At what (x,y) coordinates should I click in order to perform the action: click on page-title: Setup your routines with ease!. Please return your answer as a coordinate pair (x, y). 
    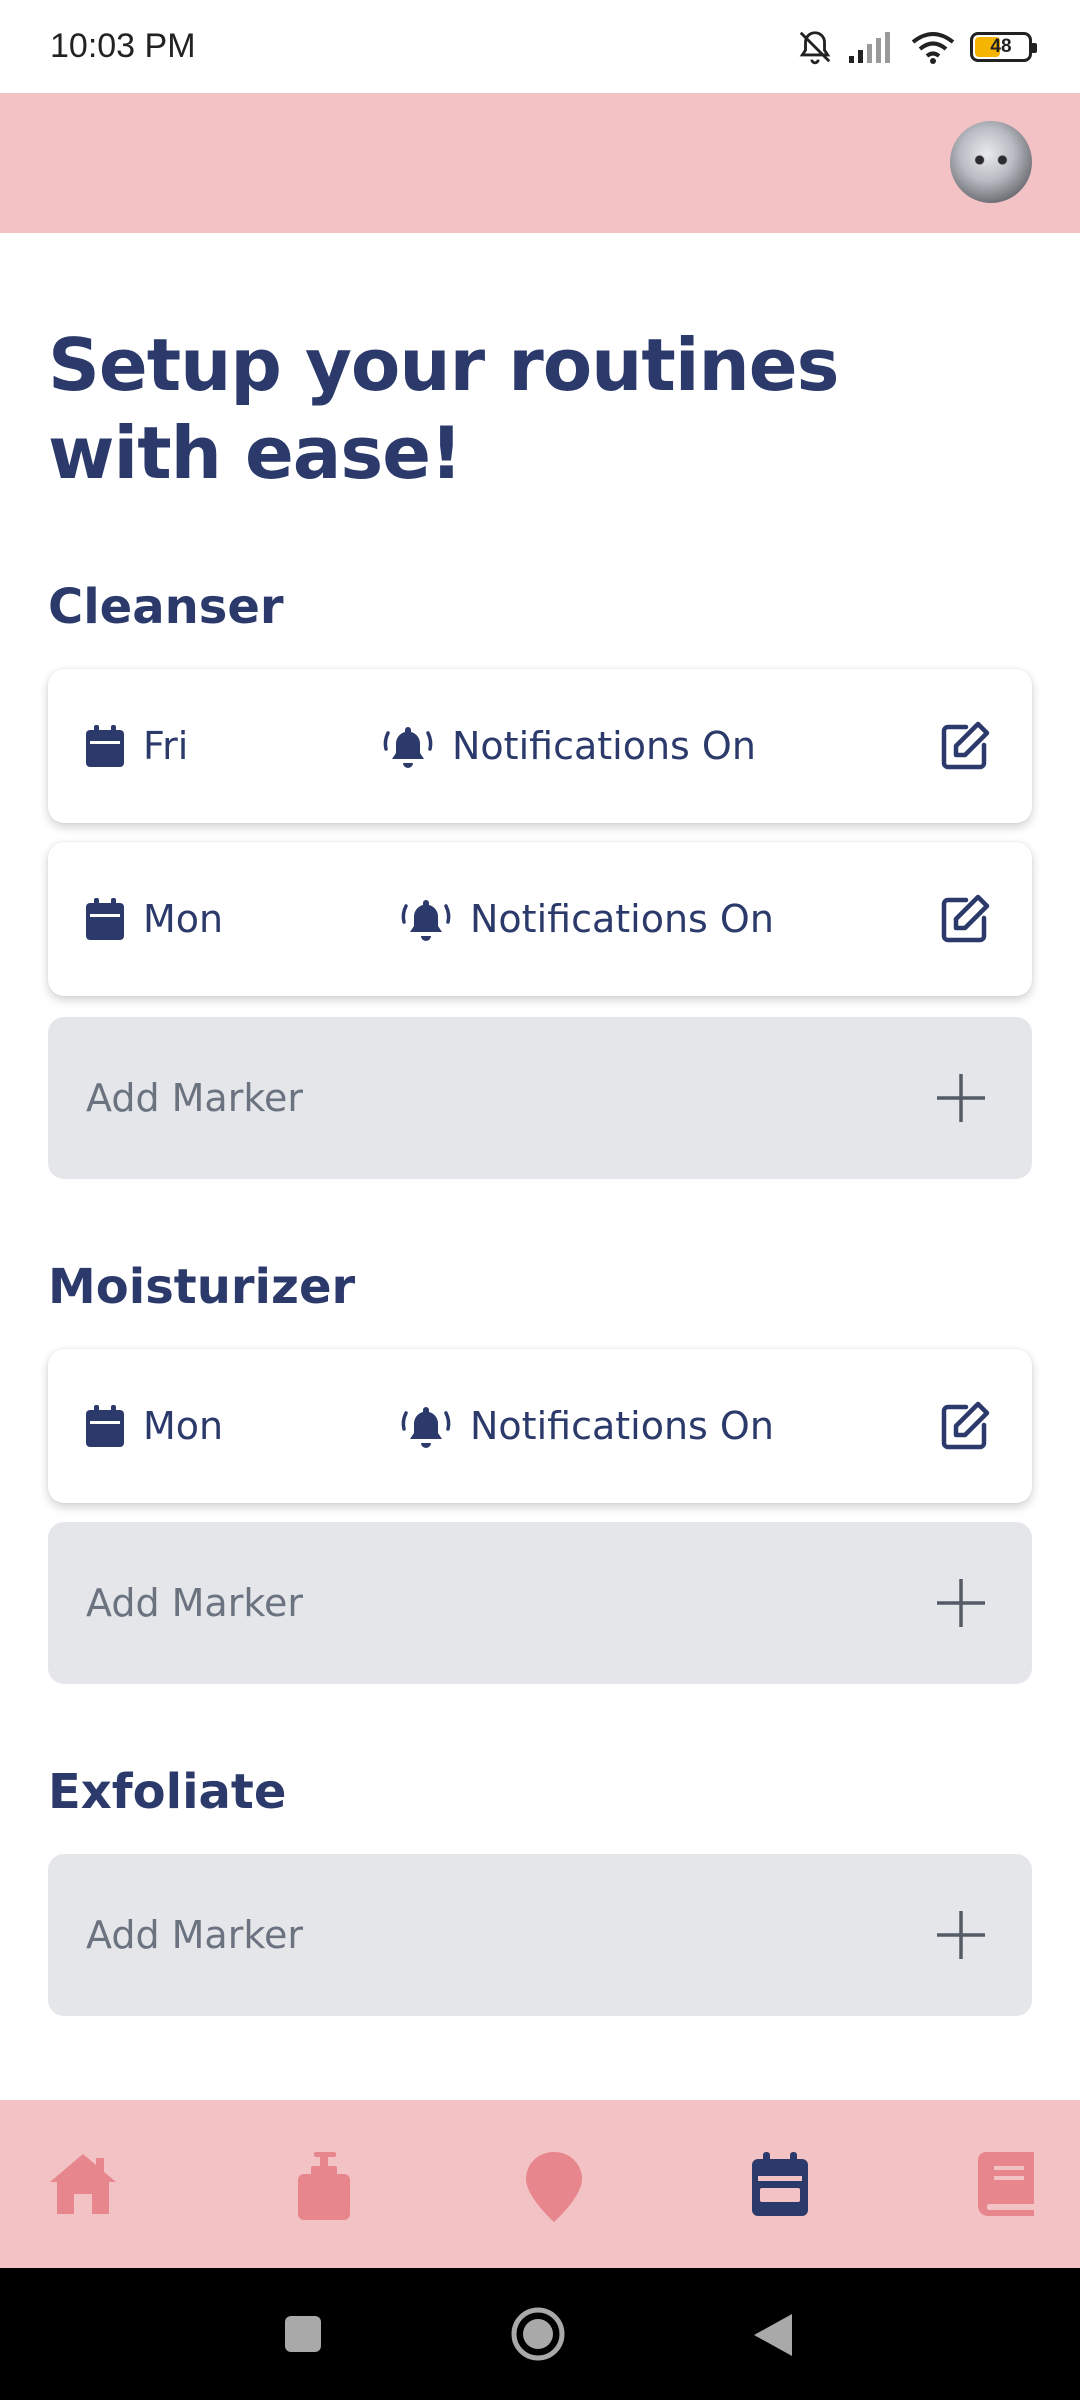
    Looking at the image, I should click on (443, 409).